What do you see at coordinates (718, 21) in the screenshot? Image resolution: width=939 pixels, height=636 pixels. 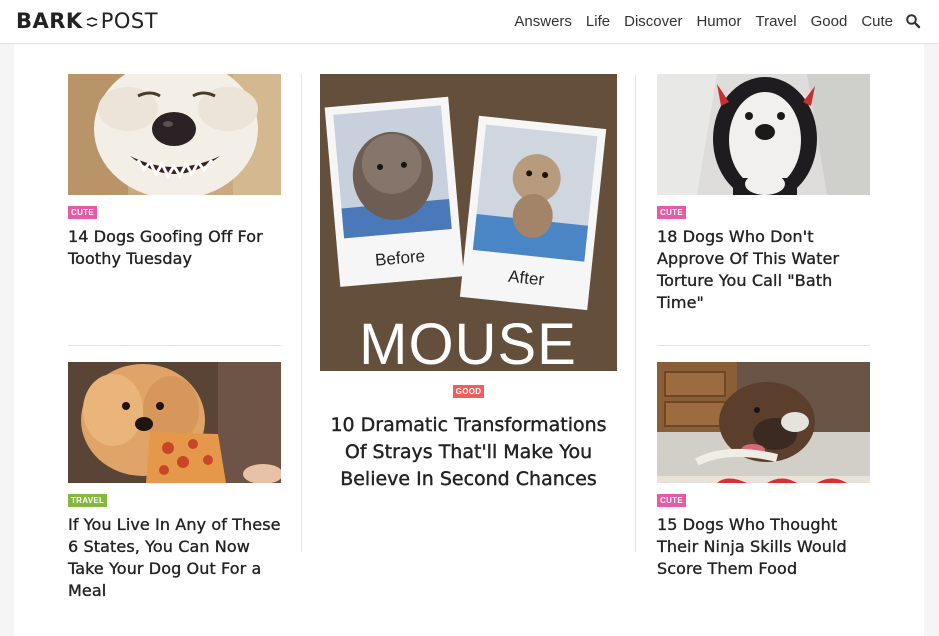 I see `nav-humor: Humor` at bounding box center [718, 21].